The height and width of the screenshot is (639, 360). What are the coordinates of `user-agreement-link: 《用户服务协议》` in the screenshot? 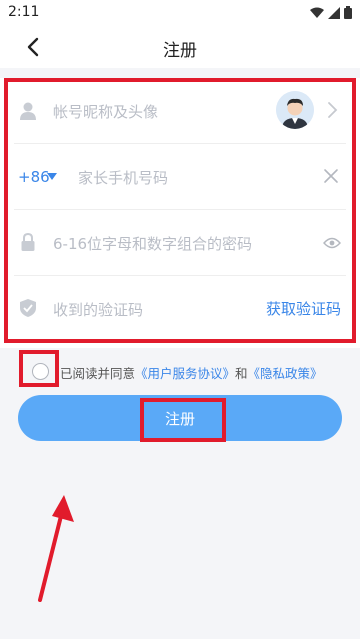 It's located at (185, 373).